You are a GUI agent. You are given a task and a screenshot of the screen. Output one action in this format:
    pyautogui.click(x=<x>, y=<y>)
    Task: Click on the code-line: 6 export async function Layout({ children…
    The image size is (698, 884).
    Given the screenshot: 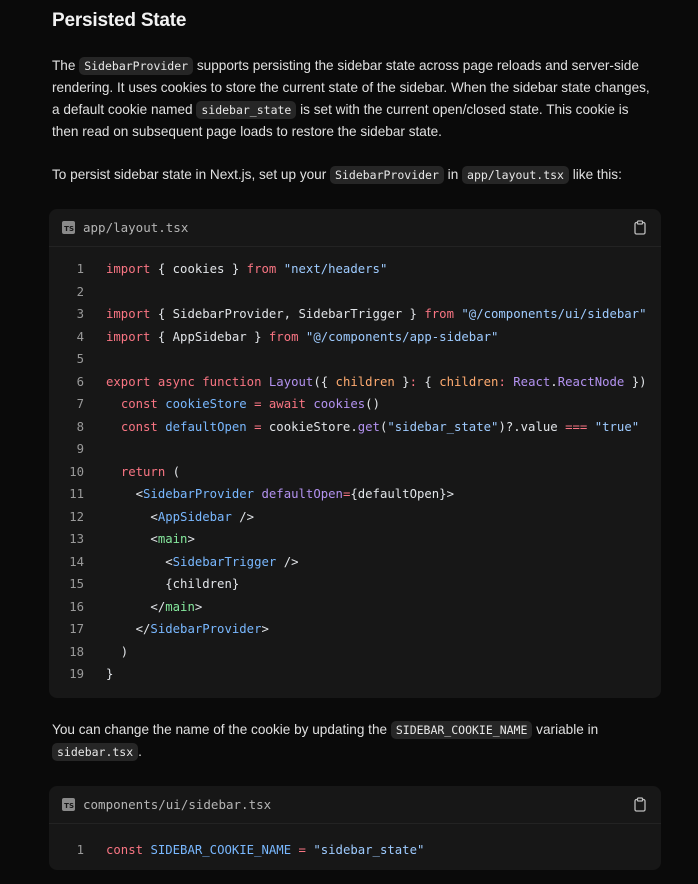 What is the action you would take?
    pyautogui.click(x=355, y=382)
    